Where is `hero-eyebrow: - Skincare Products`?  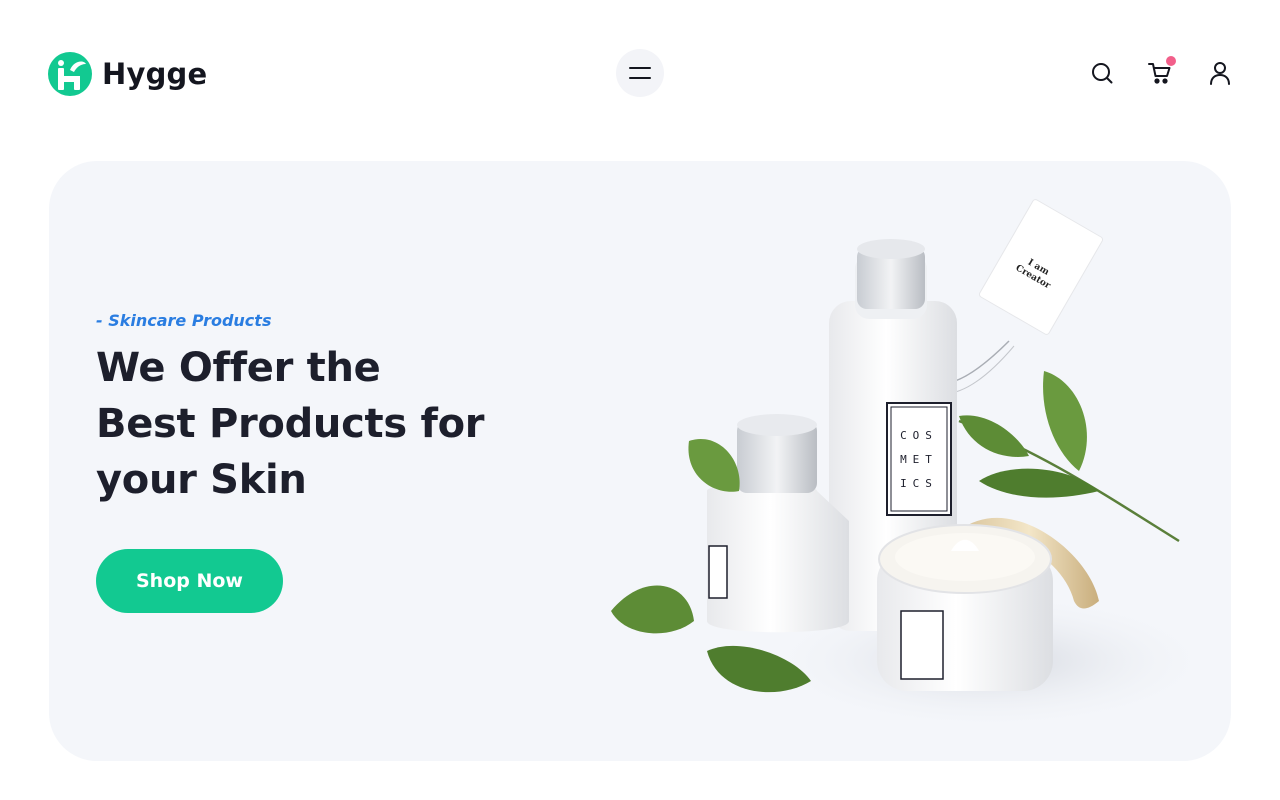 hero-eyebrow: - Skincare Products is located at coordinates (184, 320).